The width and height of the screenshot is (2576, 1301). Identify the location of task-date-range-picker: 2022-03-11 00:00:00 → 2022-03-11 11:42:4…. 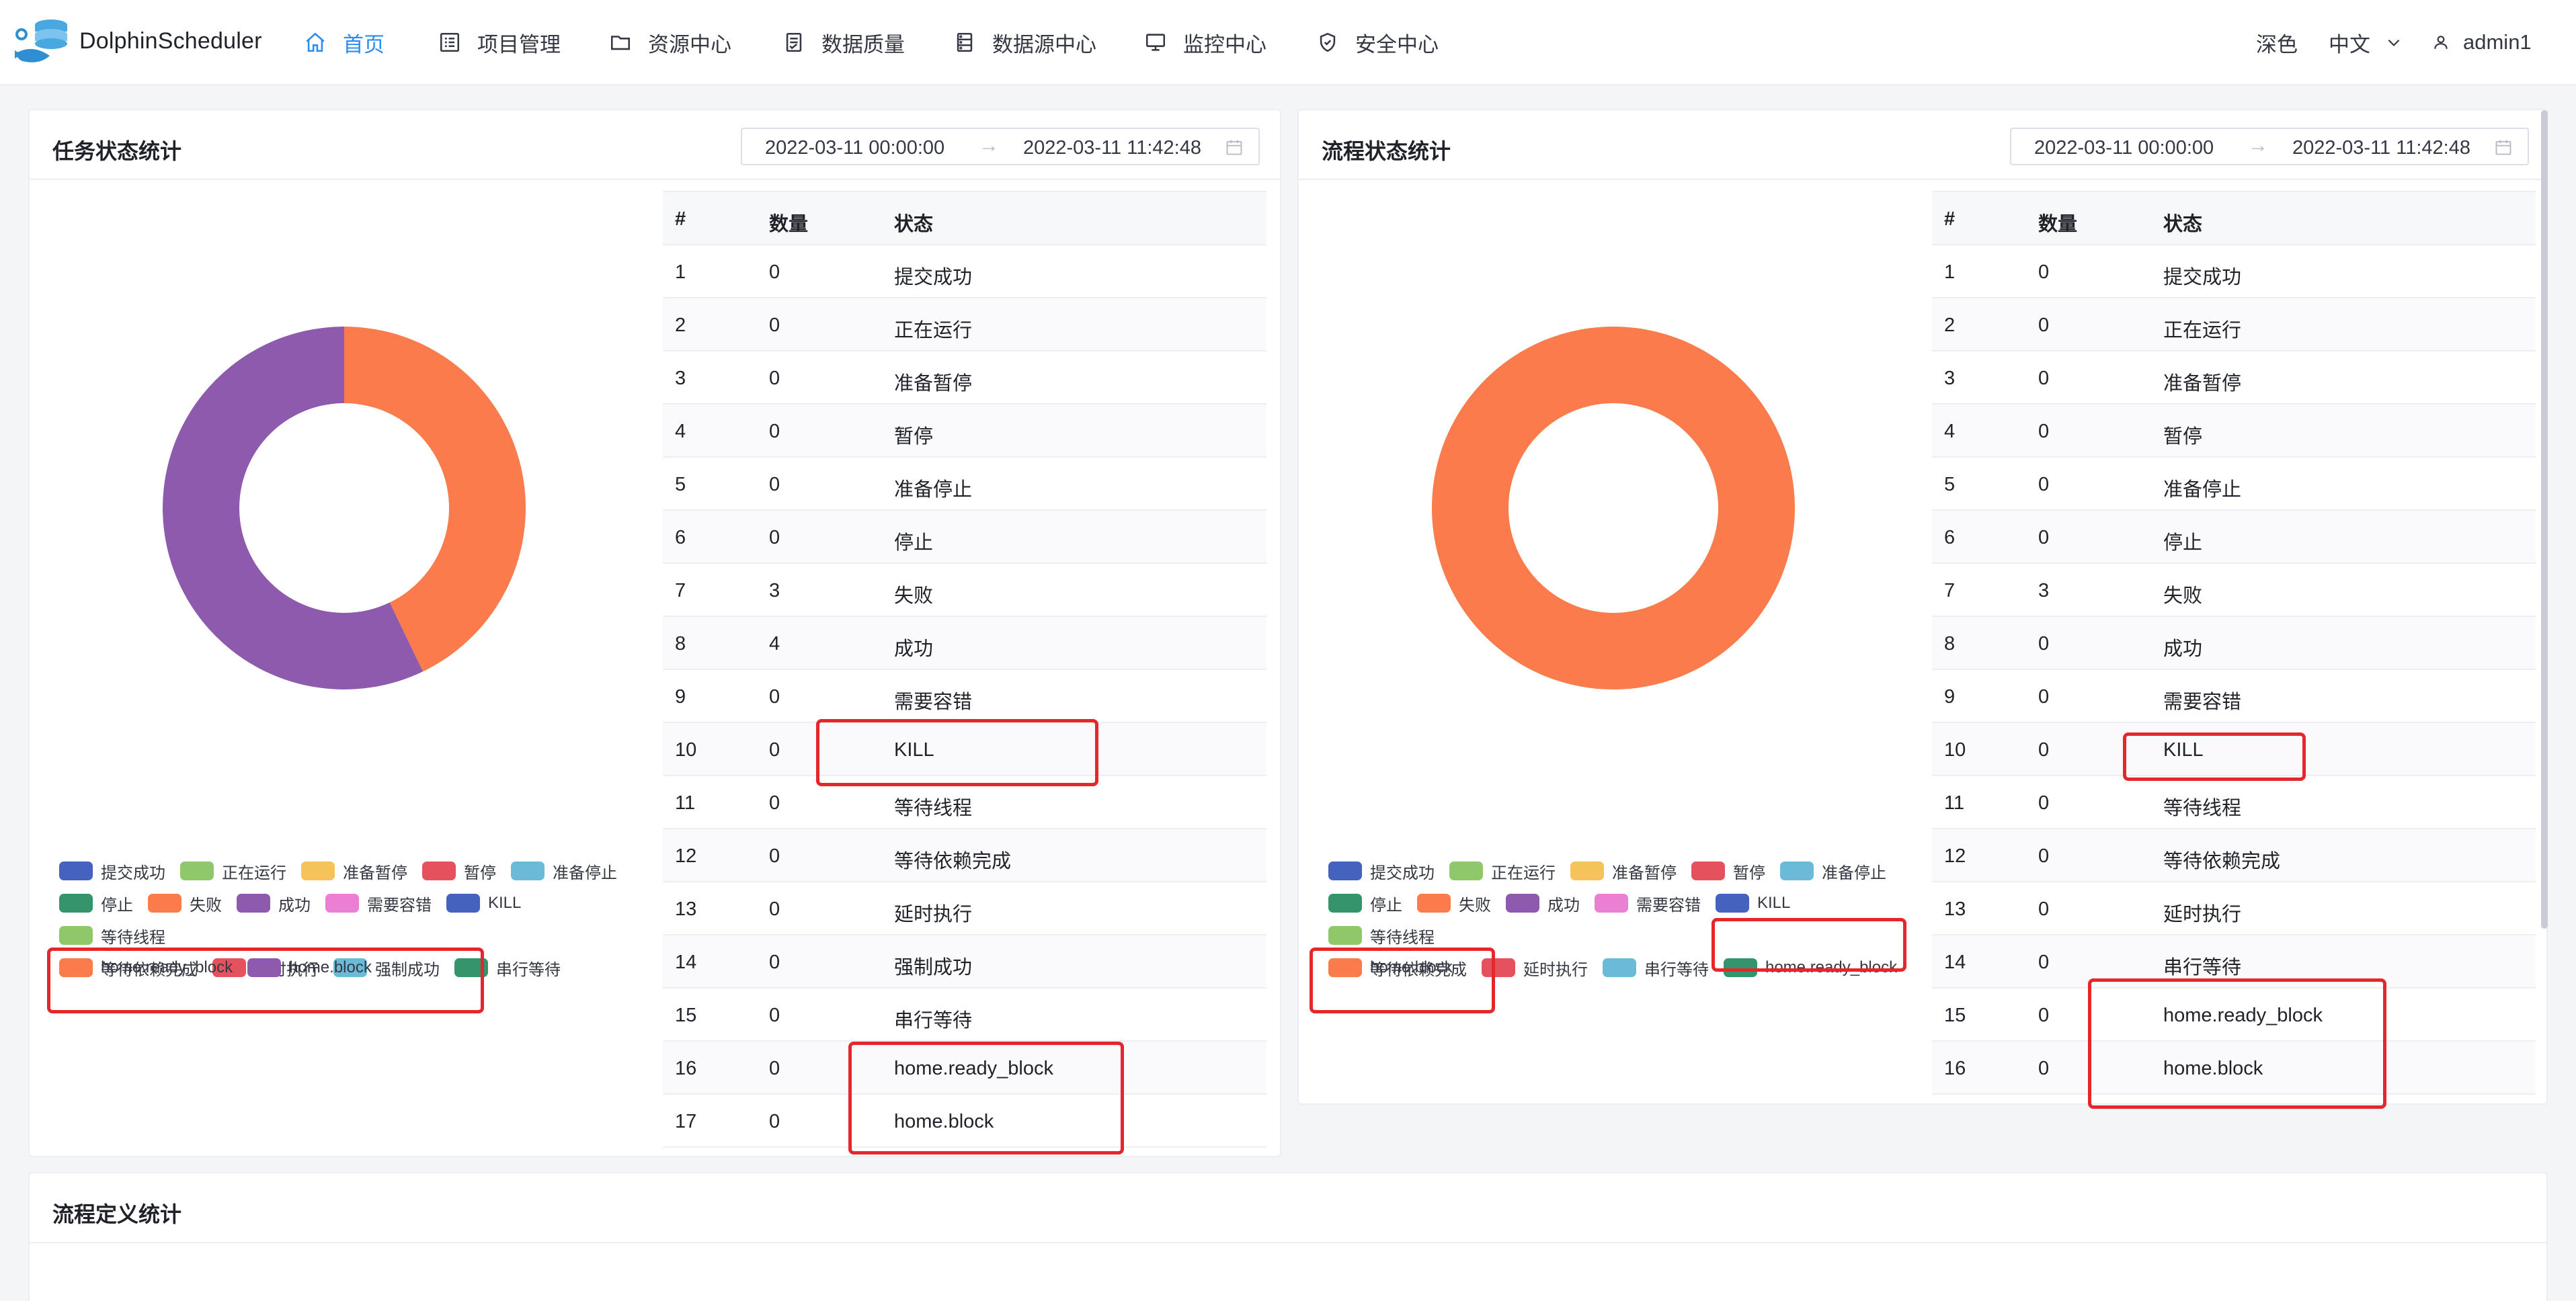
(1000, 146).